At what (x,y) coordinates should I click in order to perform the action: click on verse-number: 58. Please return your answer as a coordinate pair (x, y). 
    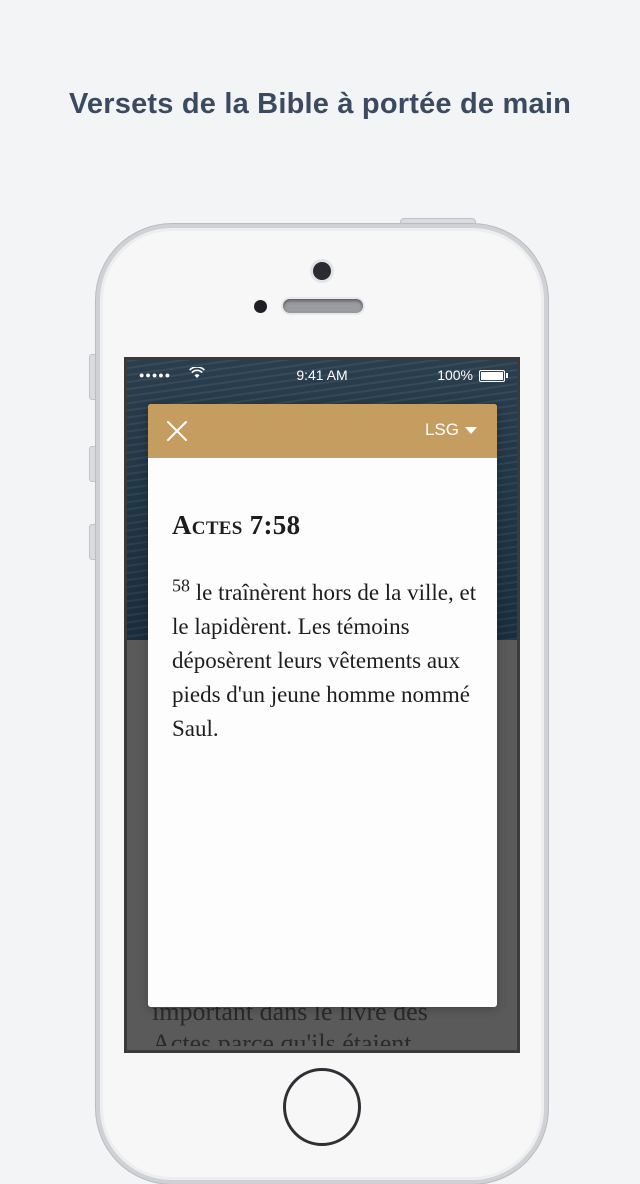
    Looking at the image, I should click on (181, 585).